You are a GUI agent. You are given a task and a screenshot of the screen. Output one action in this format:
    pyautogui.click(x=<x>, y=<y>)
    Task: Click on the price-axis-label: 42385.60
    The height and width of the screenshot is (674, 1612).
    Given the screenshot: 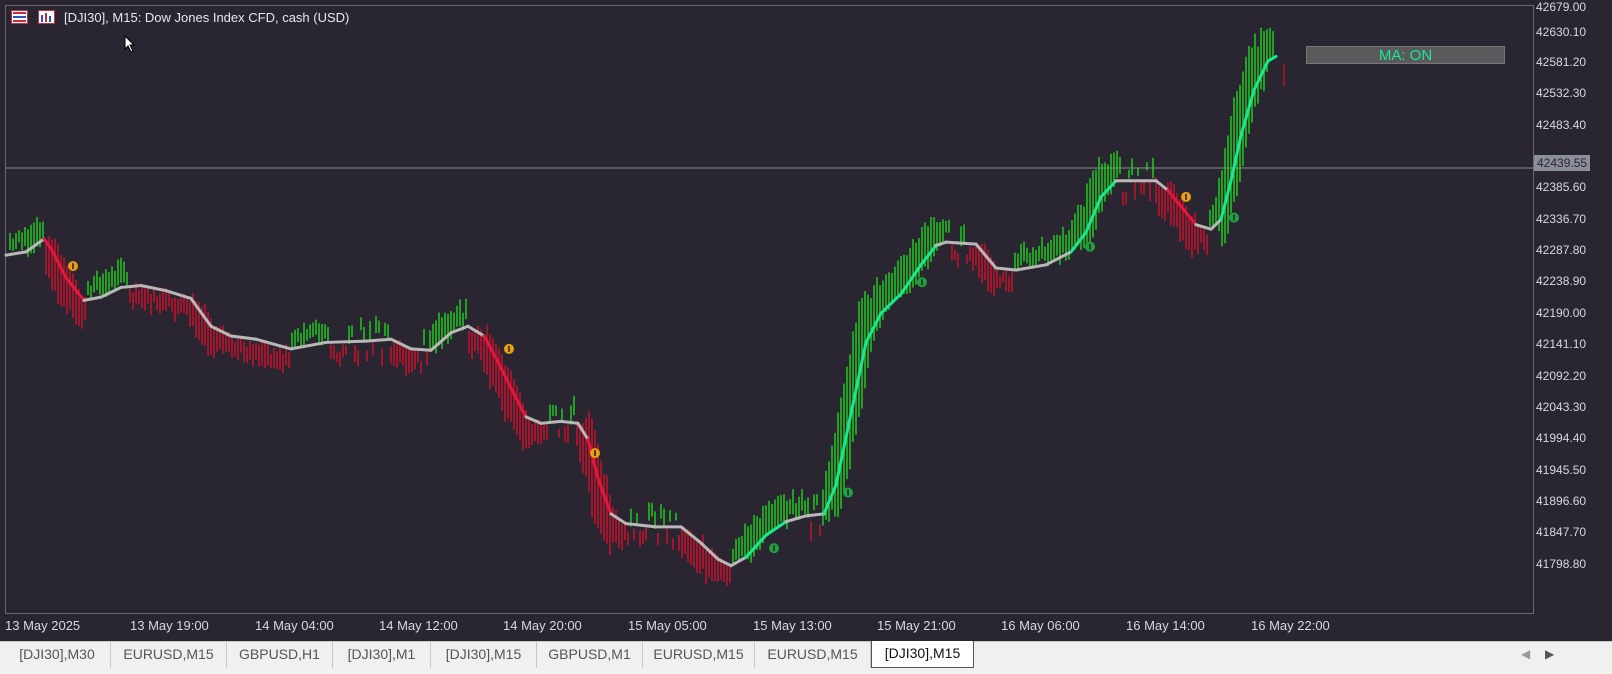 What is the action you would take?
    pyautogui.click(x=1561, y=187)
    